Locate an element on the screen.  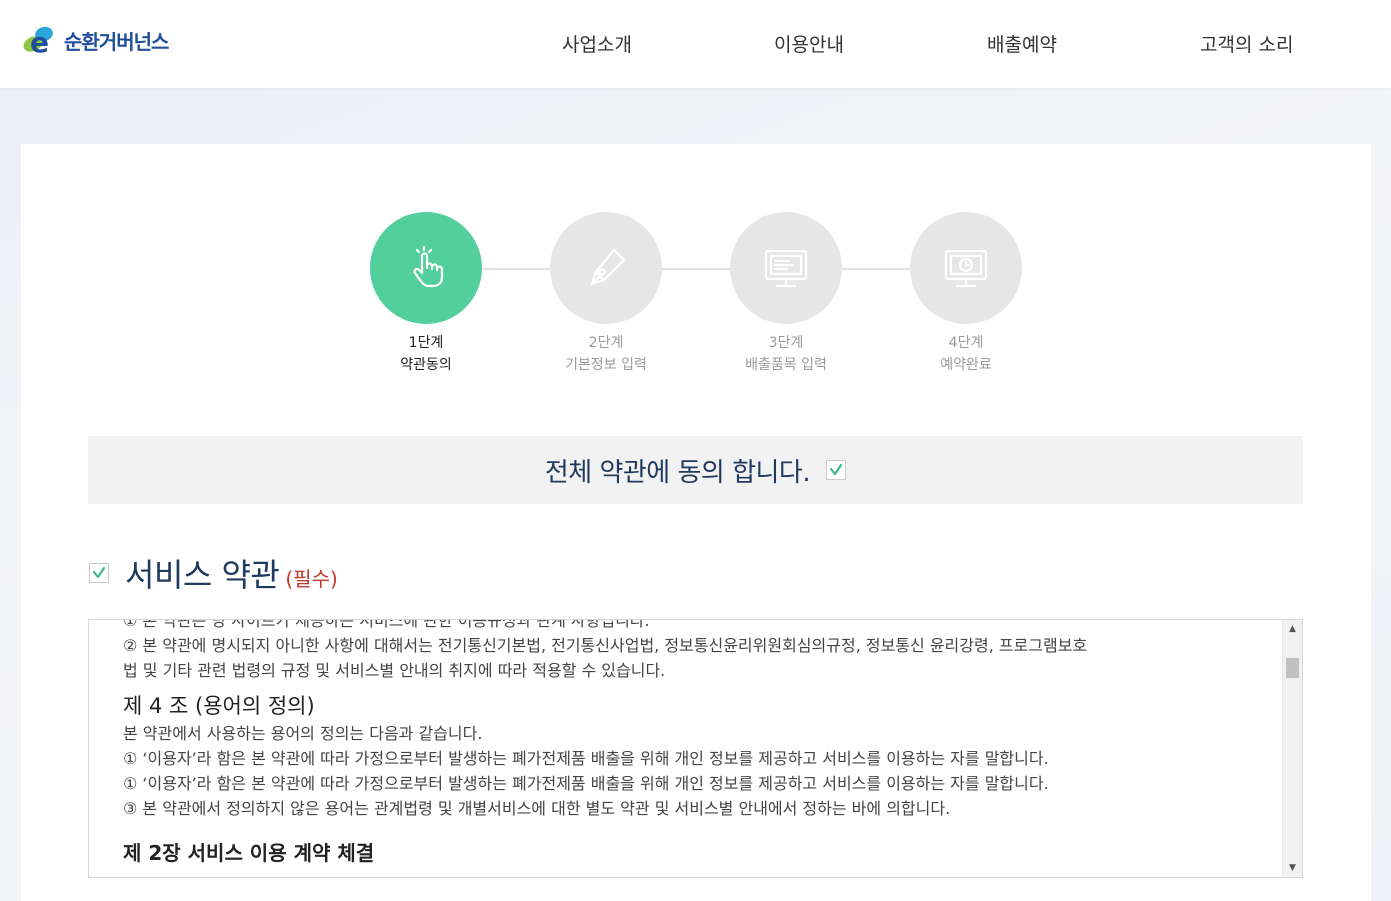
service-terms-heading: 서비스 약관 (필수) is located at coordinates (213, 573).